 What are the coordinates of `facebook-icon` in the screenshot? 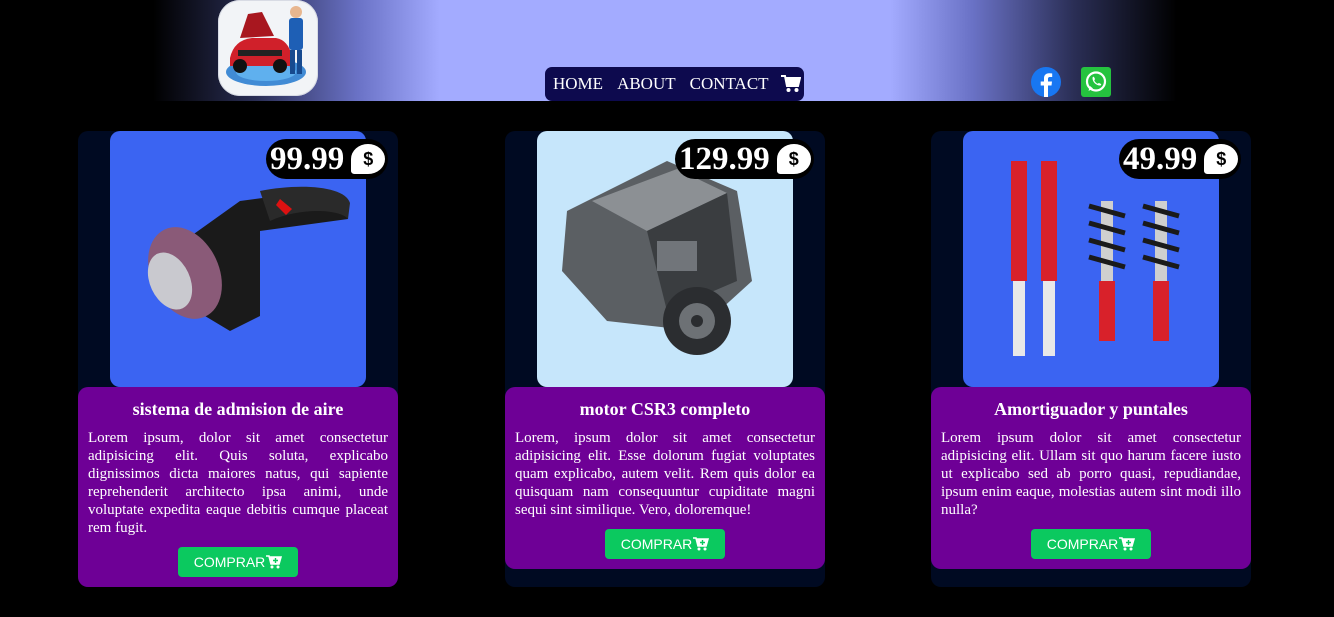 It's located at (1046, 82).